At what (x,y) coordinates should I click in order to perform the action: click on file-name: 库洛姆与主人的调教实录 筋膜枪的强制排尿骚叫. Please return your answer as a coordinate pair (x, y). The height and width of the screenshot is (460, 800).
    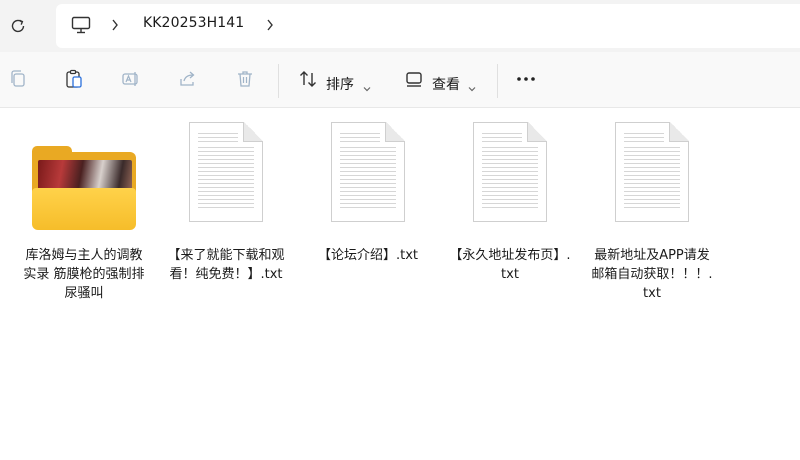
    Looking at the image, I should click on (84, 274).